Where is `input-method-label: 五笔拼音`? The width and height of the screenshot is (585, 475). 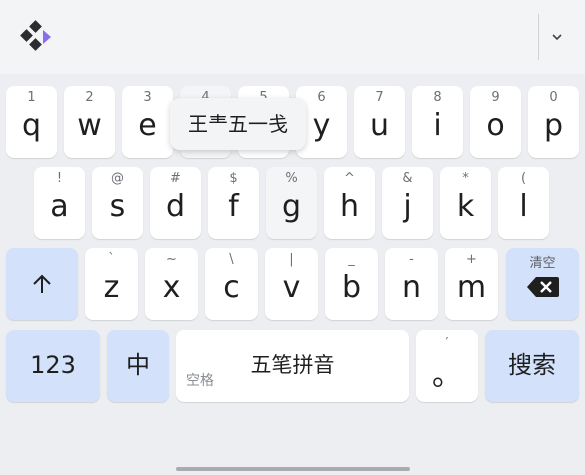 input-method-label: 五笔拼音 is located at coordinates (292, 365).